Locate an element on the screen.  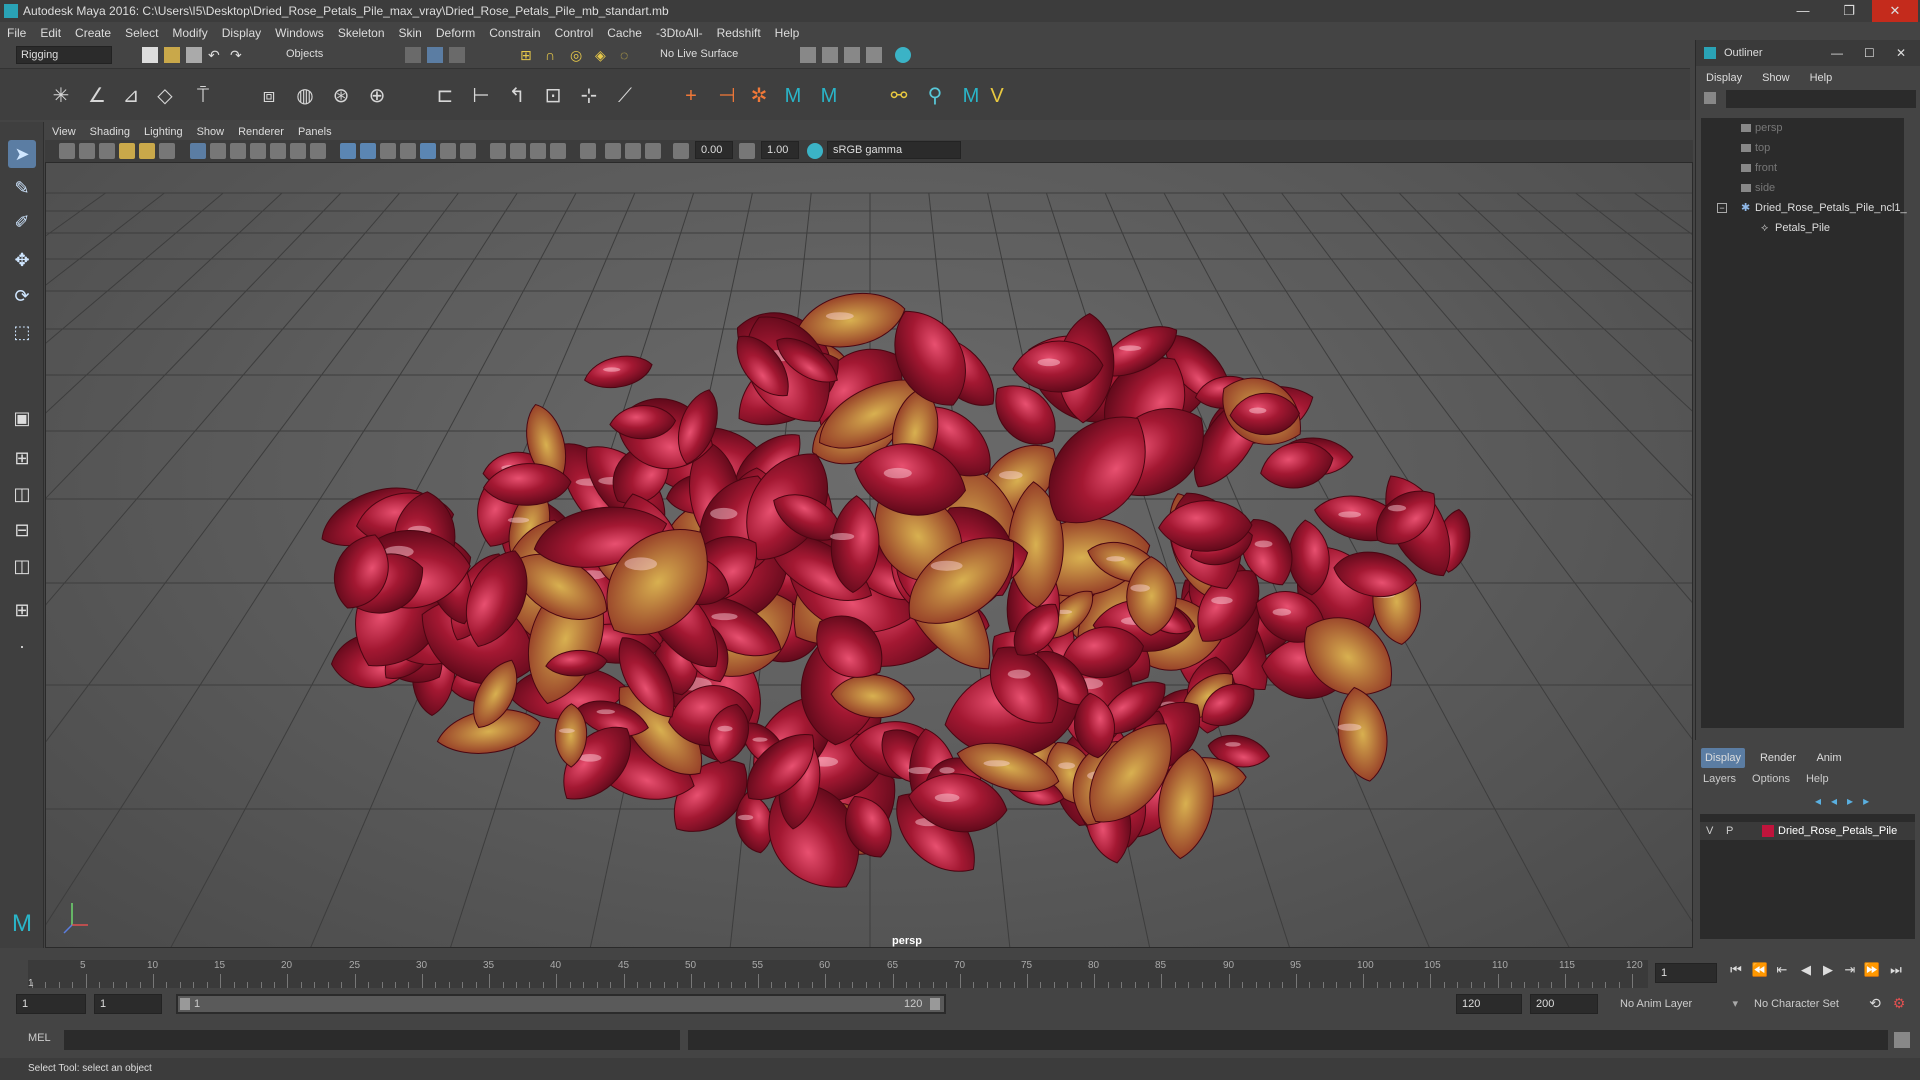
scale-tool-icon: ⬚ is located at coordinates (22, 332).